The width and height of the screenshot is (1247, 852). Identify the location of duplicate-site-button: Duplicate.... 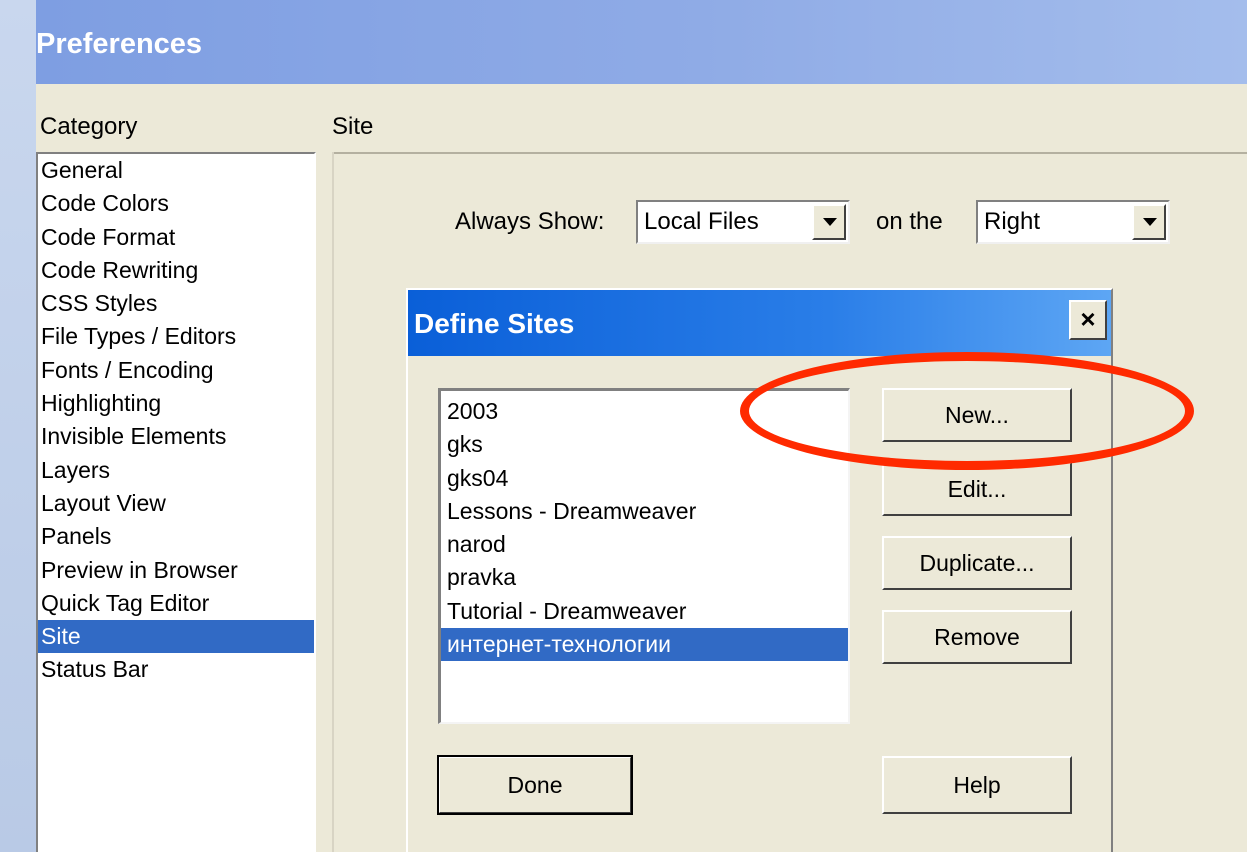
(977, 563).